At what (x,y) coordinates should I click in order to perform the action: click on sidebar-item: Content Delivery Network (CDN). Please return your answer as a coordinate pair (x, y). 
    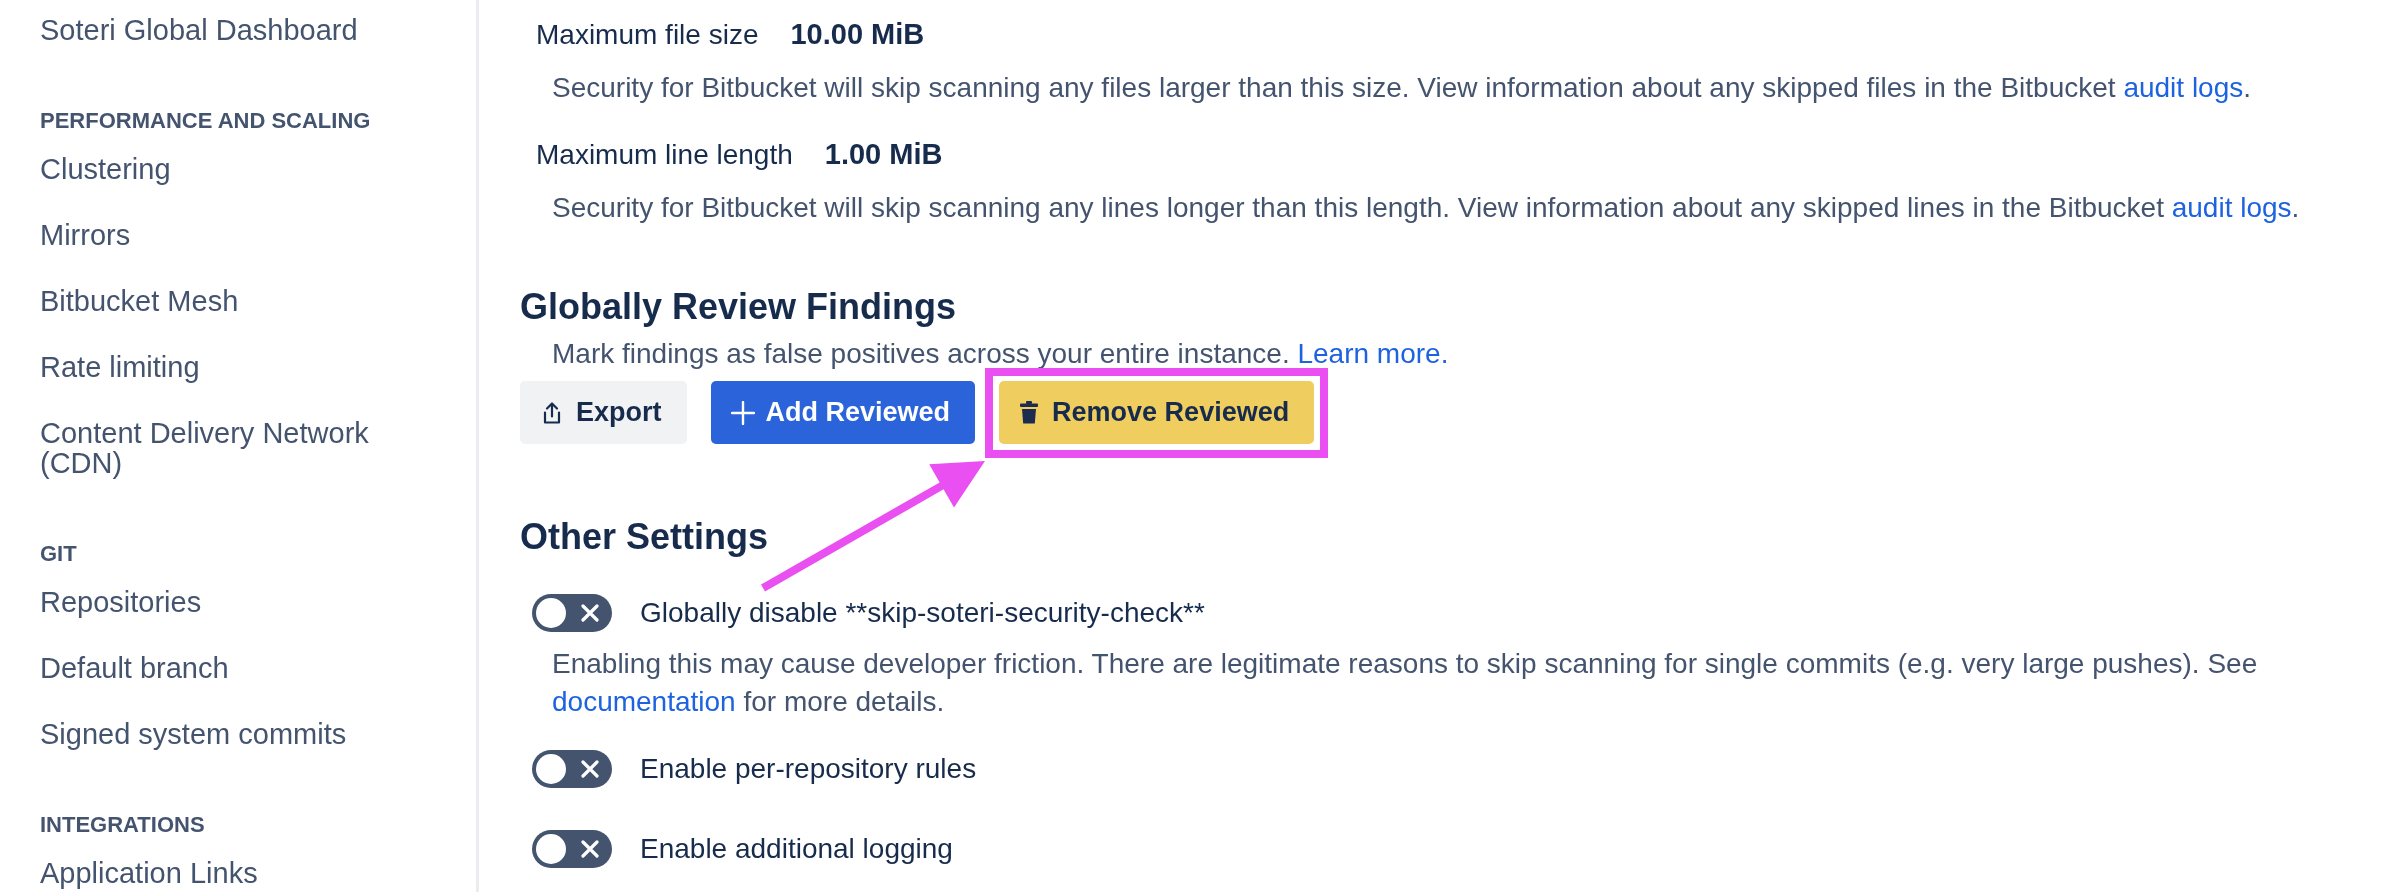
    Looking at the image, I should click on (236, 448).